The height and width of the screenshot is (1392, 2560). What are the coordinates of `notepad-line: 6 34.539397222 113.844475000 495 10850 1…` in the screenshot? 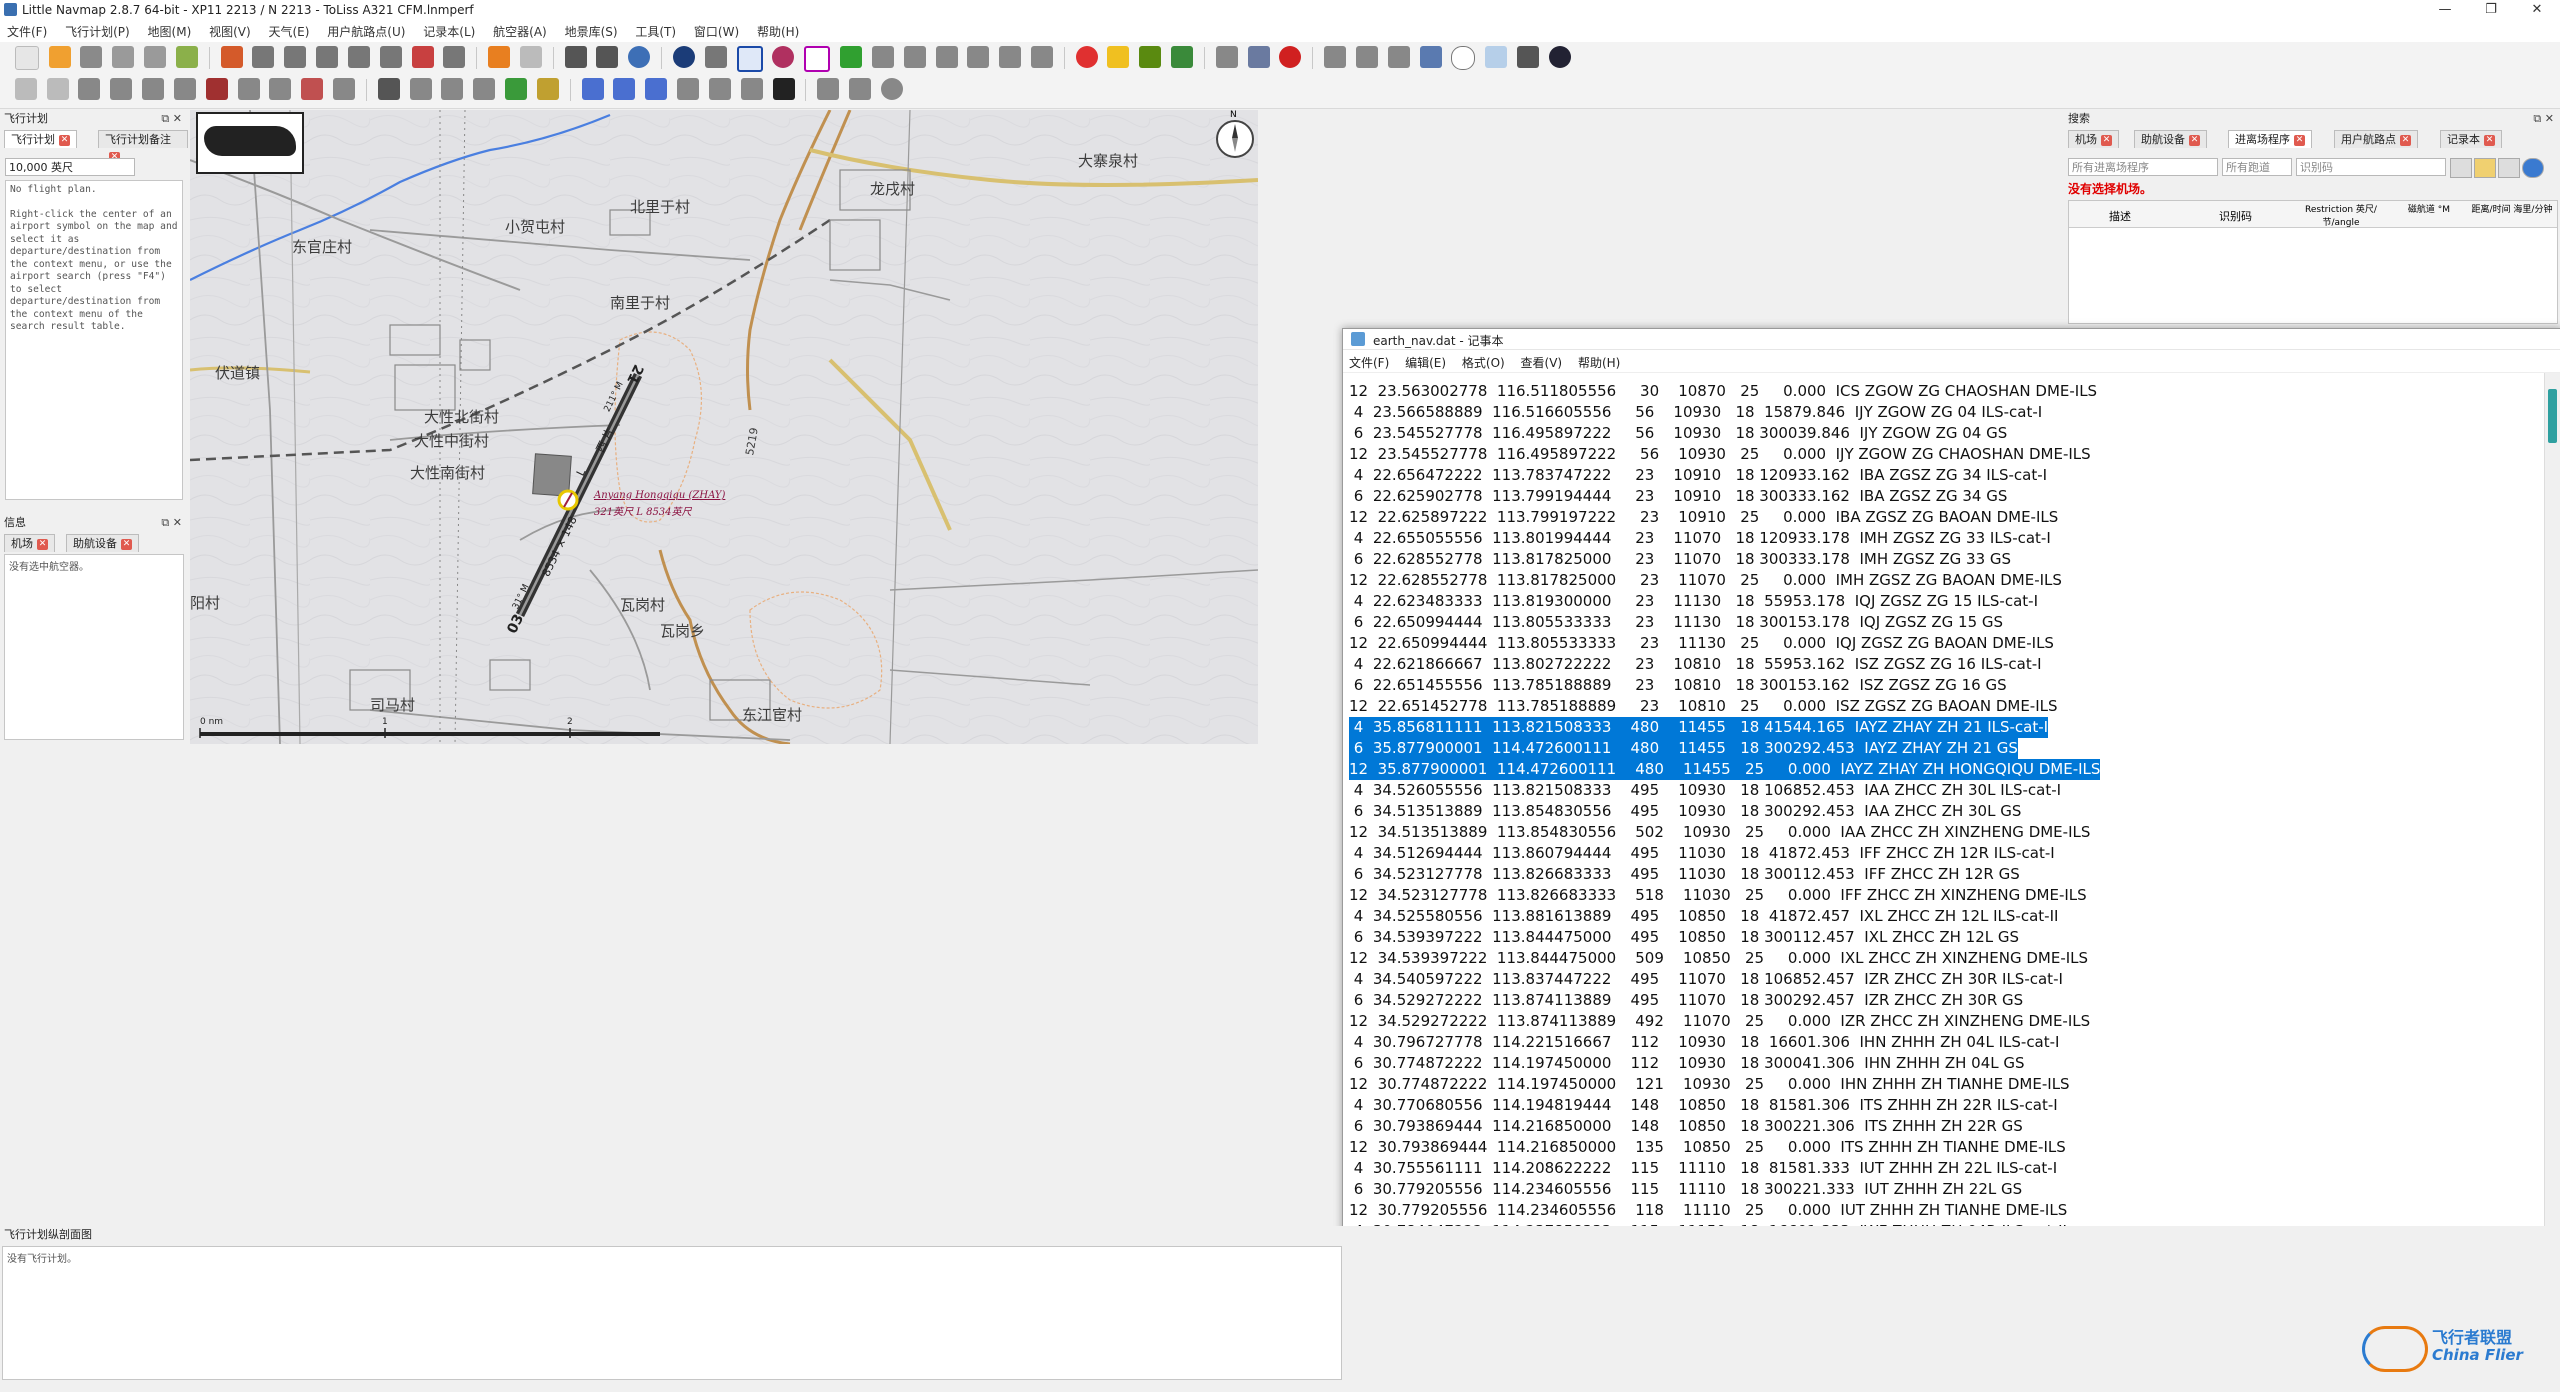 It's located at (1684, 937).